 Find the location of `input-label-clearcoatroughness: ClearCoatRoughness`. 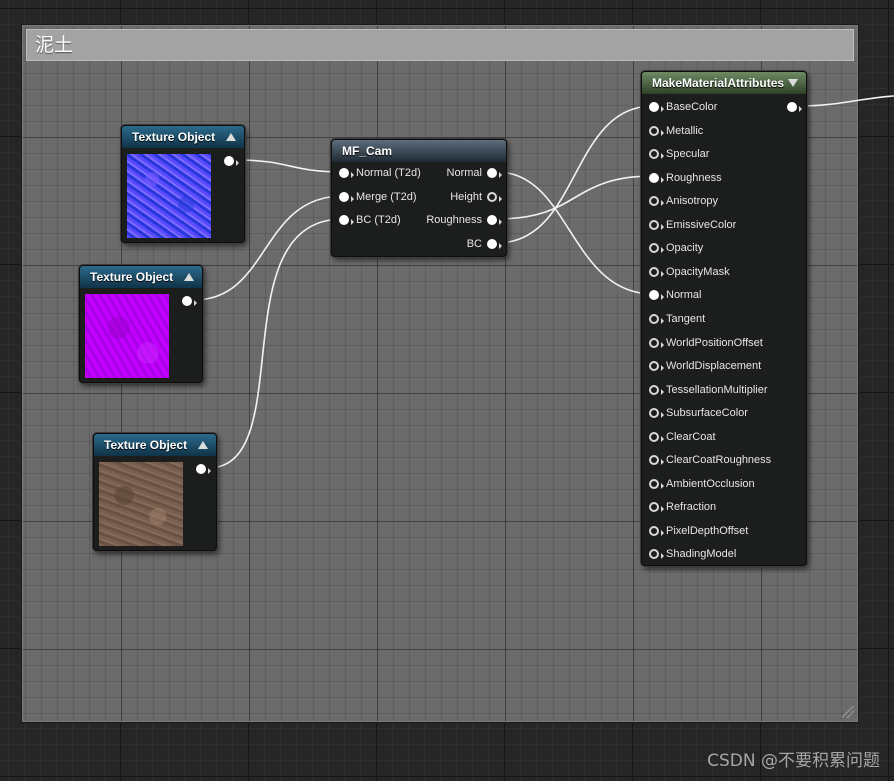

input-label-clearcoatroughness: ClearCoatRoughness is located at coordinates (719, 460).